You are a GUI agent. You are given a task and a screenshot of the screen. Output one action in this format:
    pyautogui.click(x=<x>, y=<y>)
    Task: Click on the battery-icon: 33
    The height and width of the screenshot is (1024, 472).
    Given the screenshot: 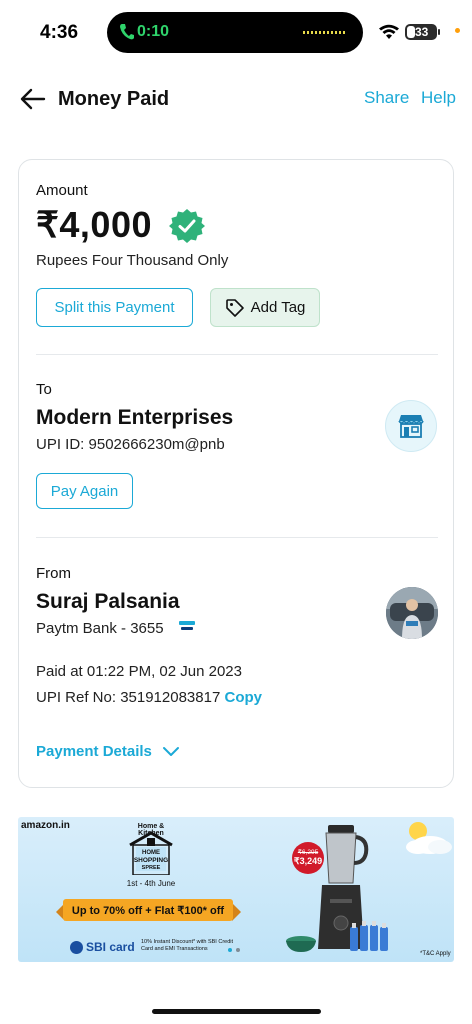 What is the action you would take?
    pyautogui.click(x=421, y=32)
    